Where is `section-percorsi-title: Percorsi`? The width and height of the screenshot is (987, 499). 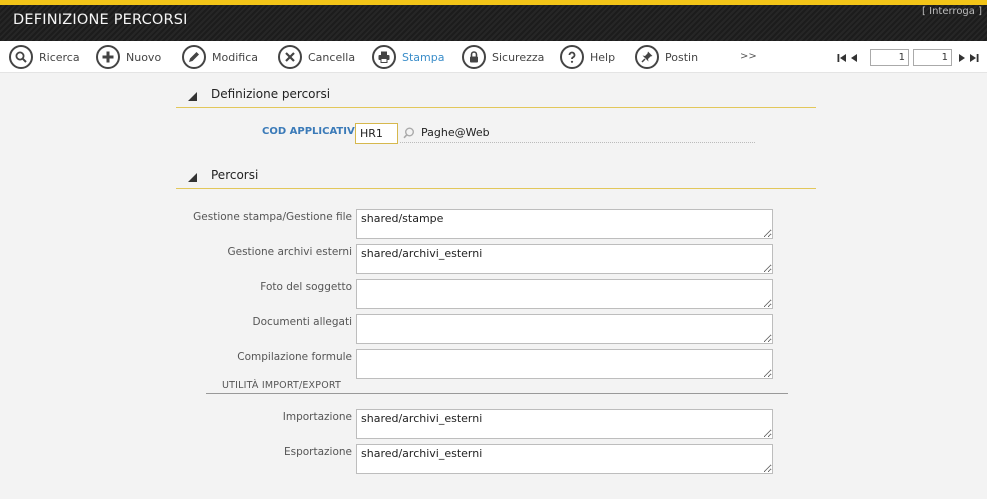
section-percorsi-title: Percorsi is located at coordinates (235, 175).